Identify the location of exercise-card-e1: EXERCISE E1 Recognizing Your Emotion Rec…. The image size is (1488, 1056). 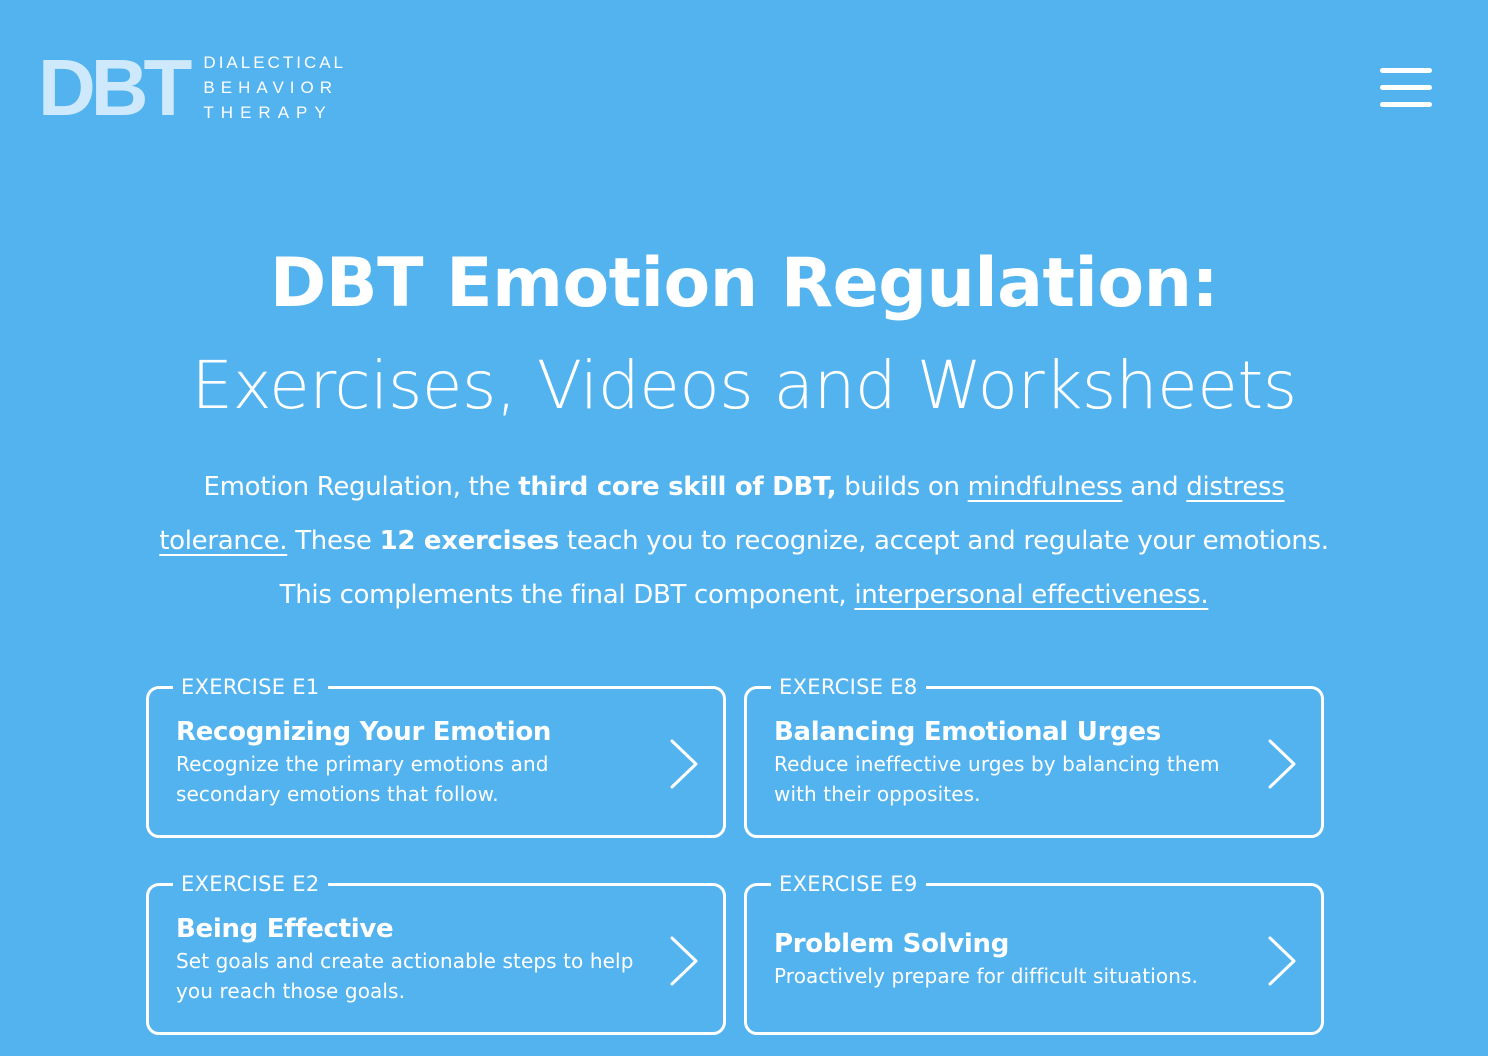
(436, 755).